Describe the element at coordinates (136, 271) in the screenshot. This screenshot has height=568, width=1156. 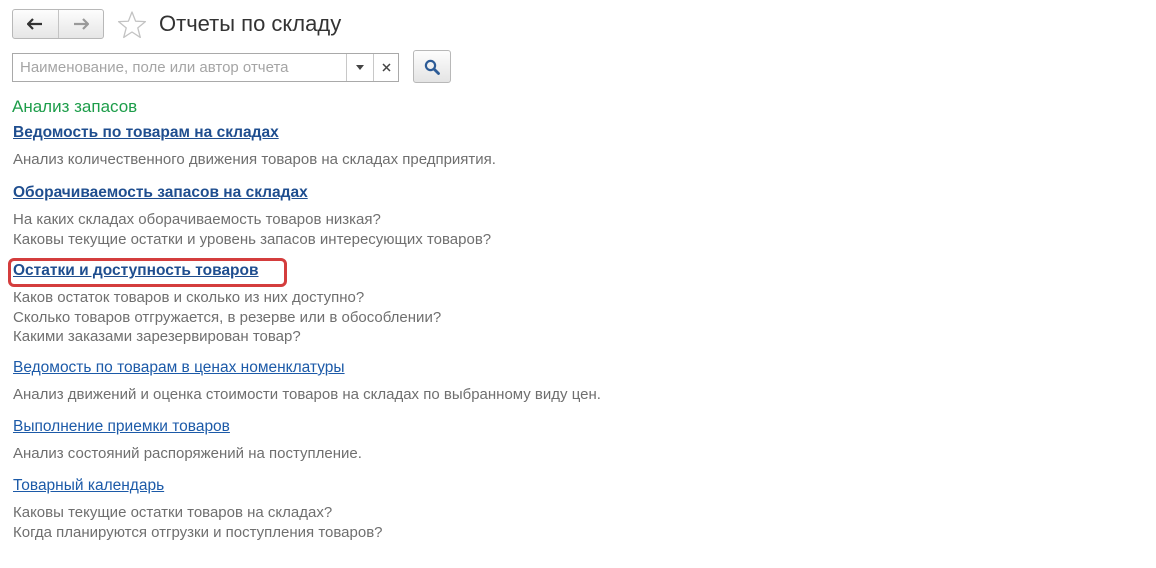
I see `report-link: Остатки и доступность товаров` at that location.